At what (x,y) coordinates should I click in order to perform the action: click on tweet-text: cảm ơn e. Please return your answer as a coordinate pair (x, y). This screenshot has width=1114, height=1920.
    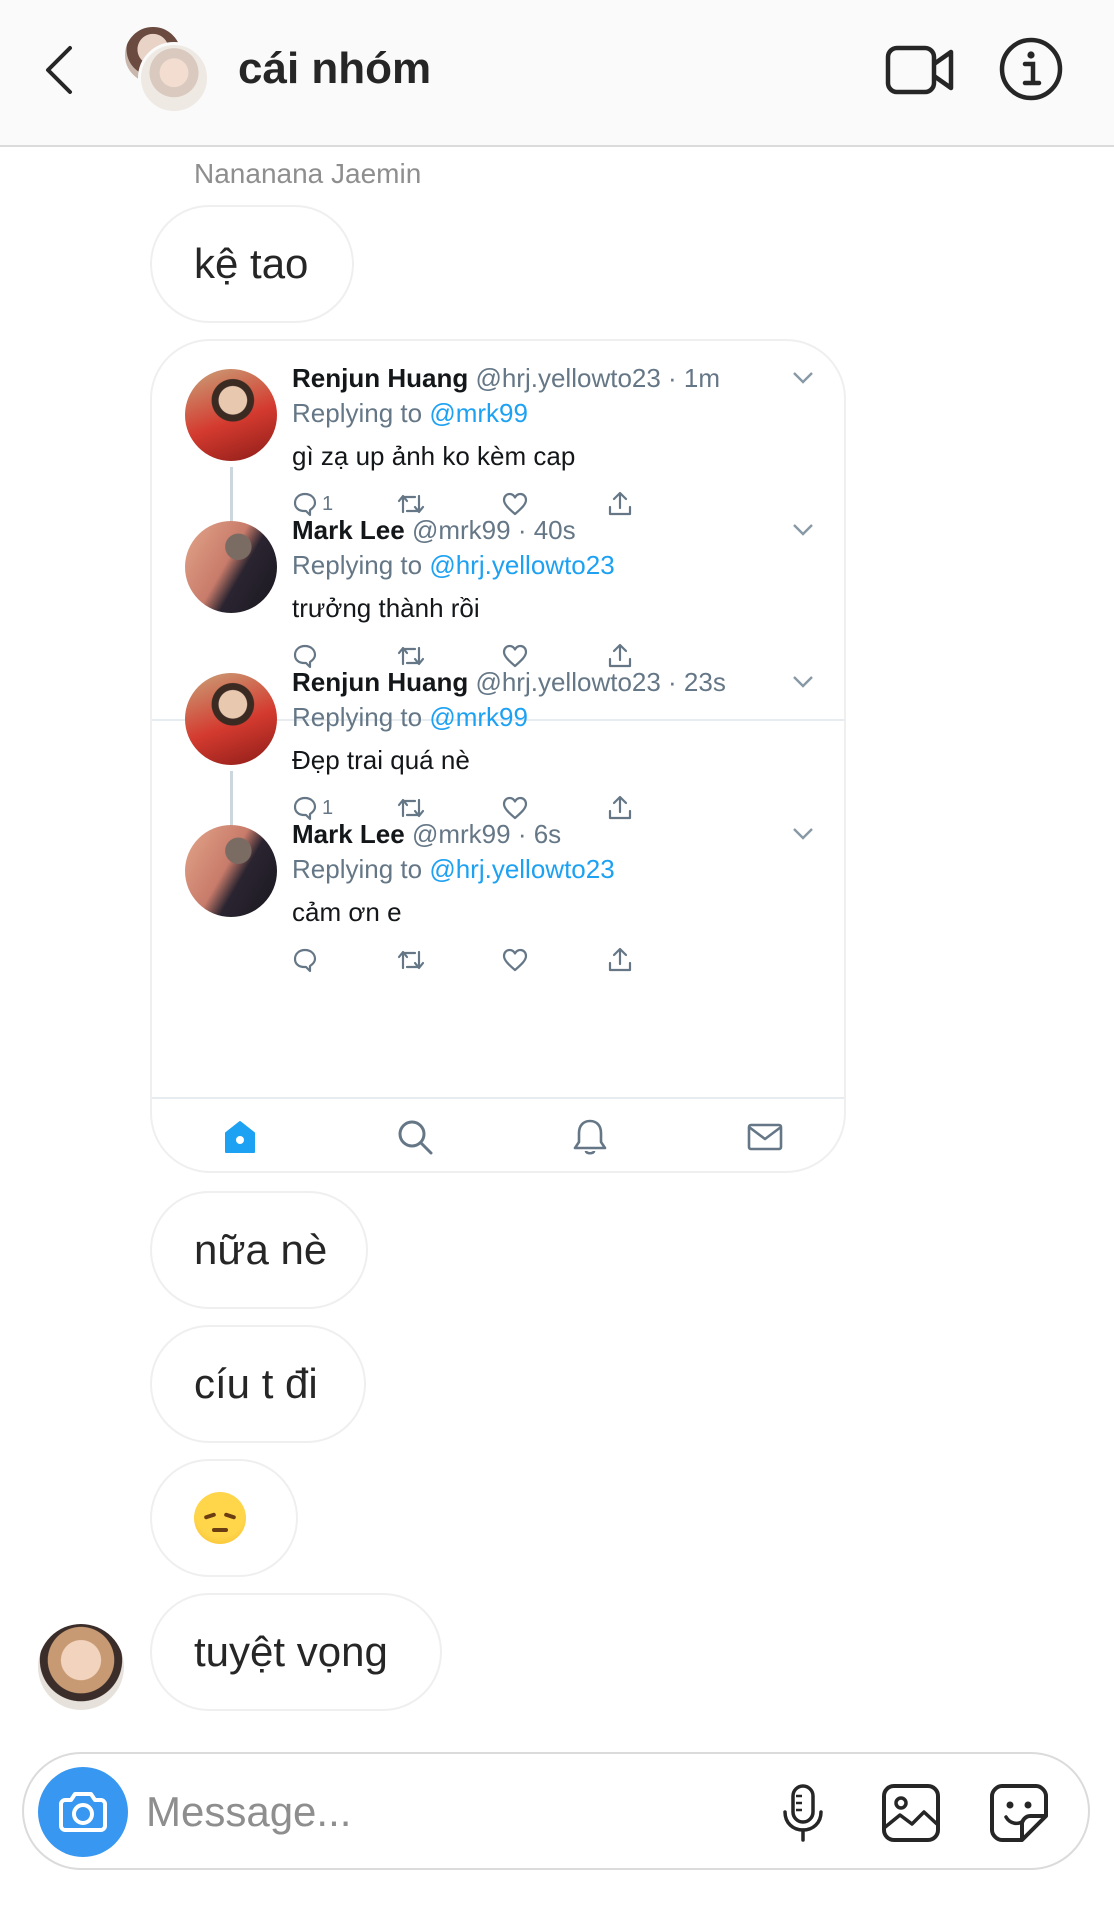
    Looking at the image, I should click on (347, 912).